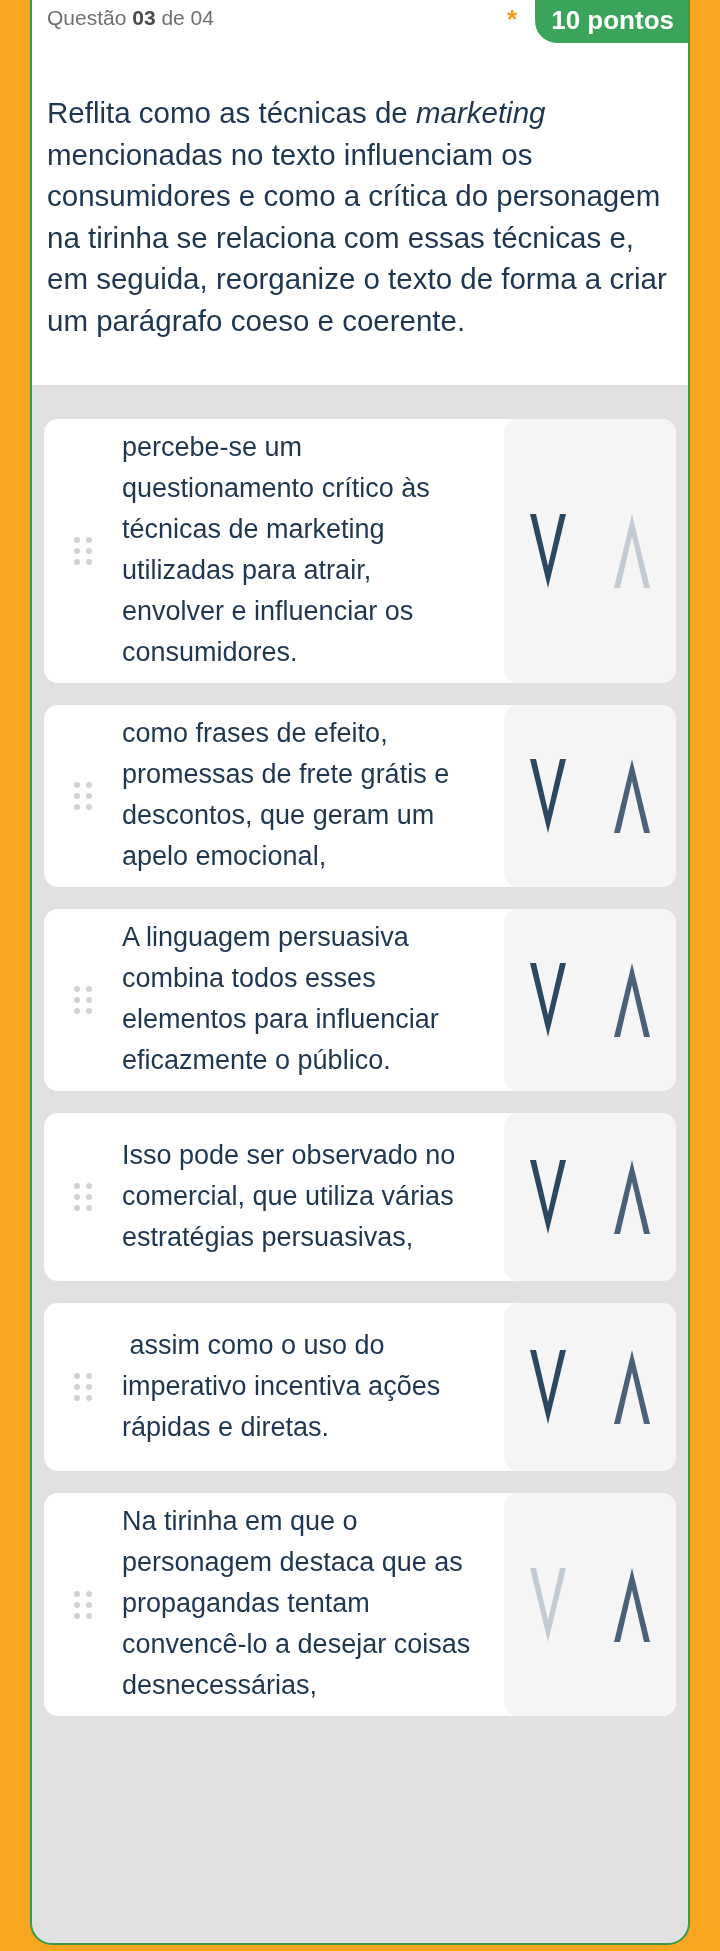 Image resolution: width=720 pixels, height=1951 pixels. What do you see at coordinates (297, 1603) in the screenshot?
I see `item-text: Na tirinha em que o personagem destaca que as propagandas tentam convencê-lo a desejar coisas desnecessárias,` at bounding box center [297, 1603].